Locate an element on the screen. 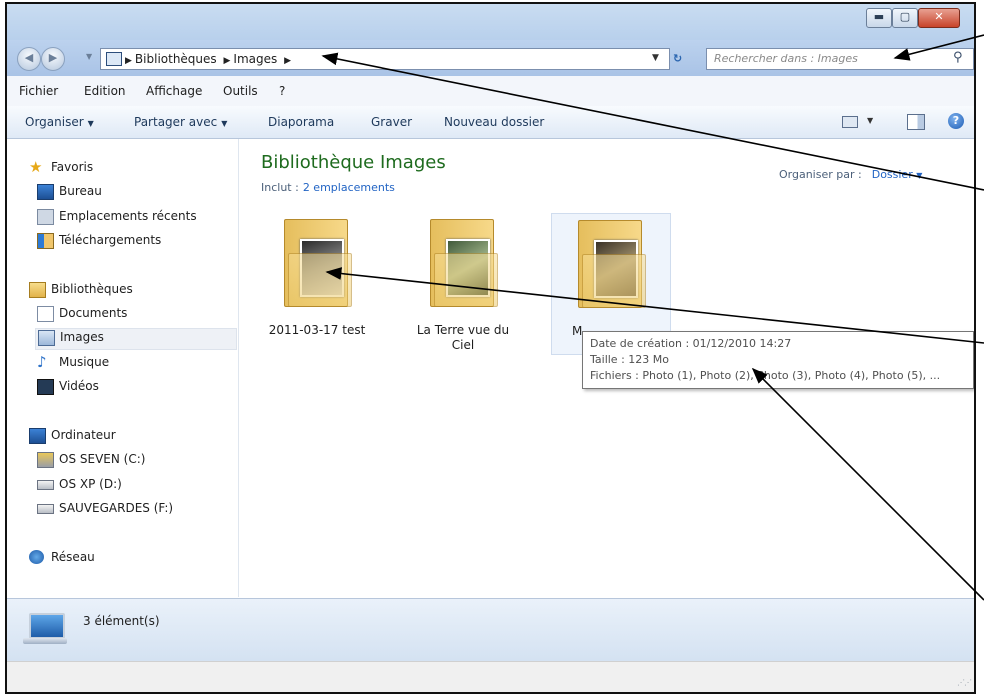 This screenshot has width=984, height=698. tooltip-size: Taille : 123 Mo is located at coordinates (629, 359).